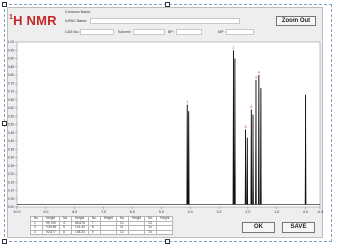 Image resolution: width=340 pixels, height=248 pixels. I want to click on y-tick-label: 0.10, so click(11, 191).